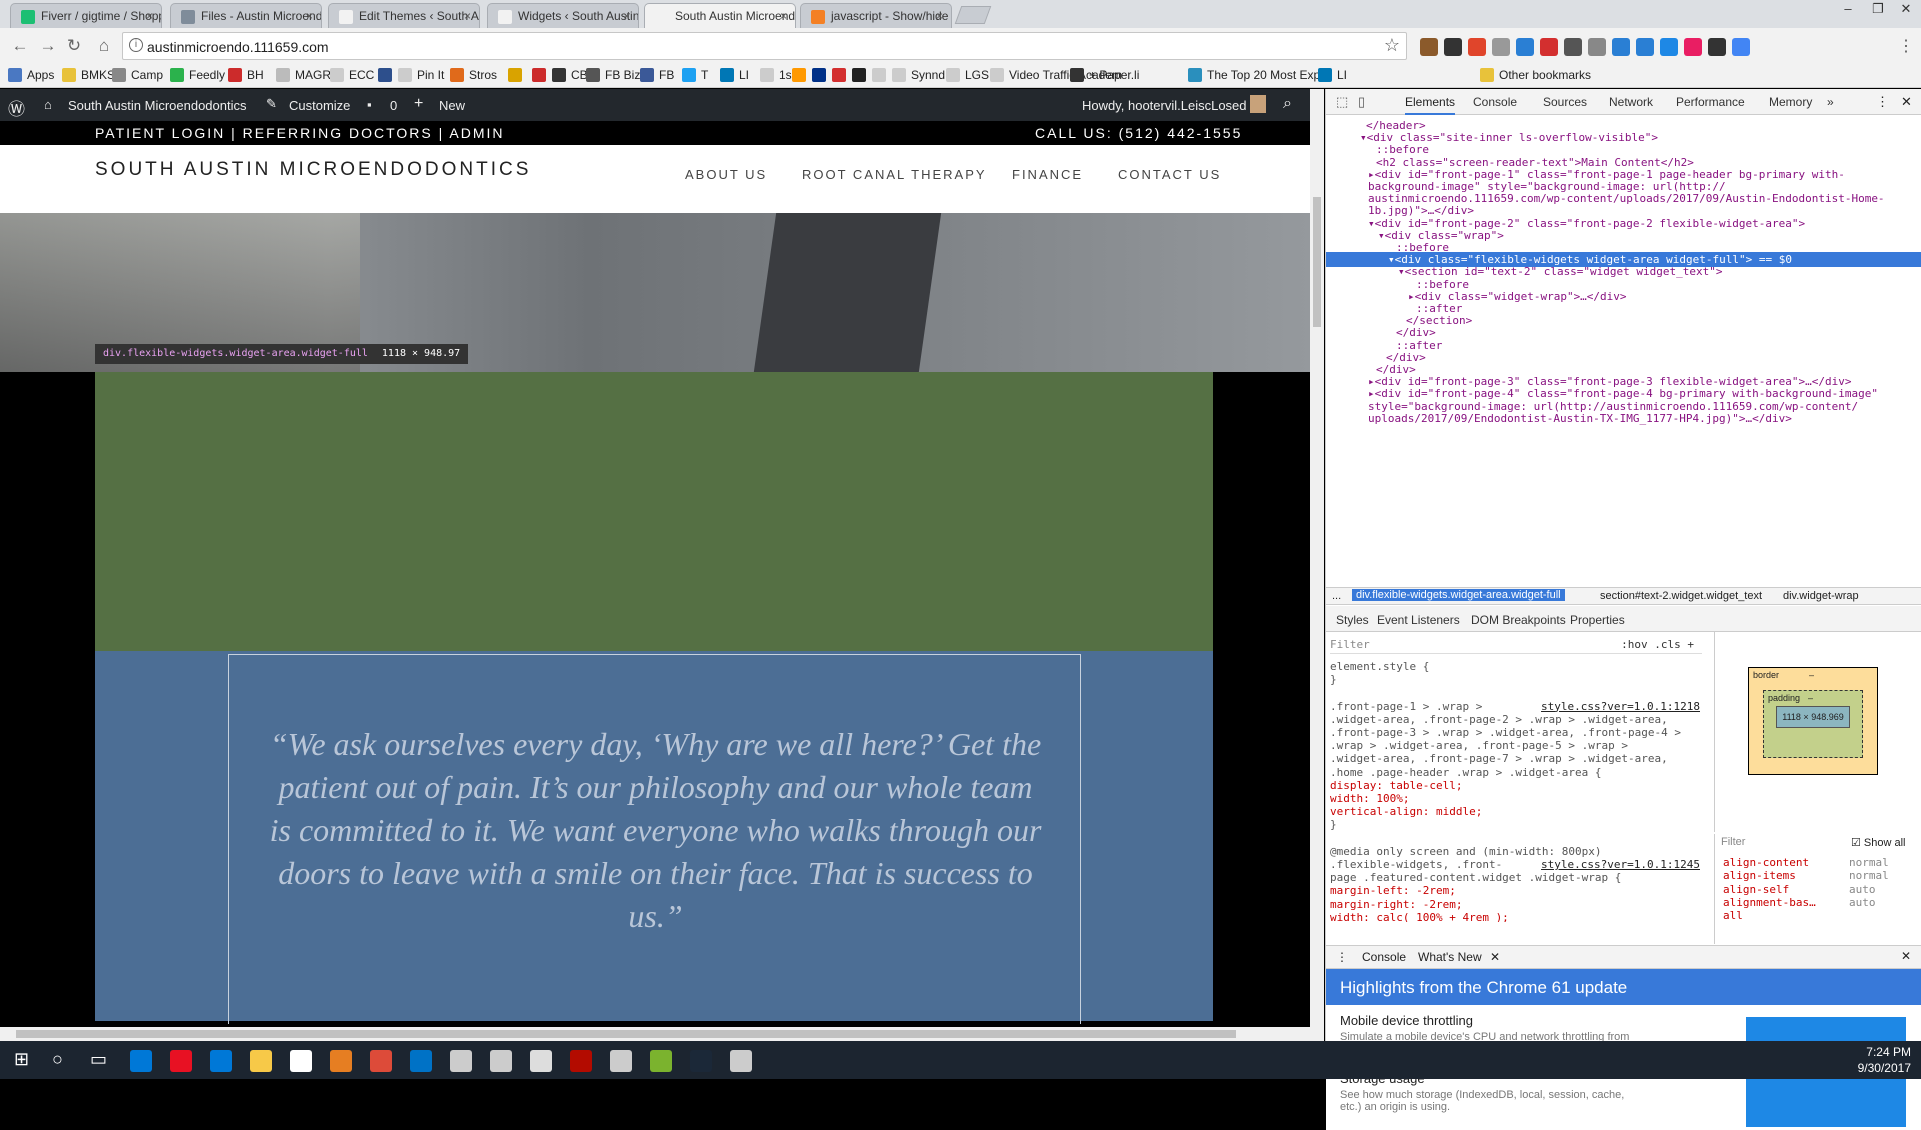 The width and height of the screenshot is (1921, 1130). I want to click on tab-sources: Sources, so click(1565, 102).